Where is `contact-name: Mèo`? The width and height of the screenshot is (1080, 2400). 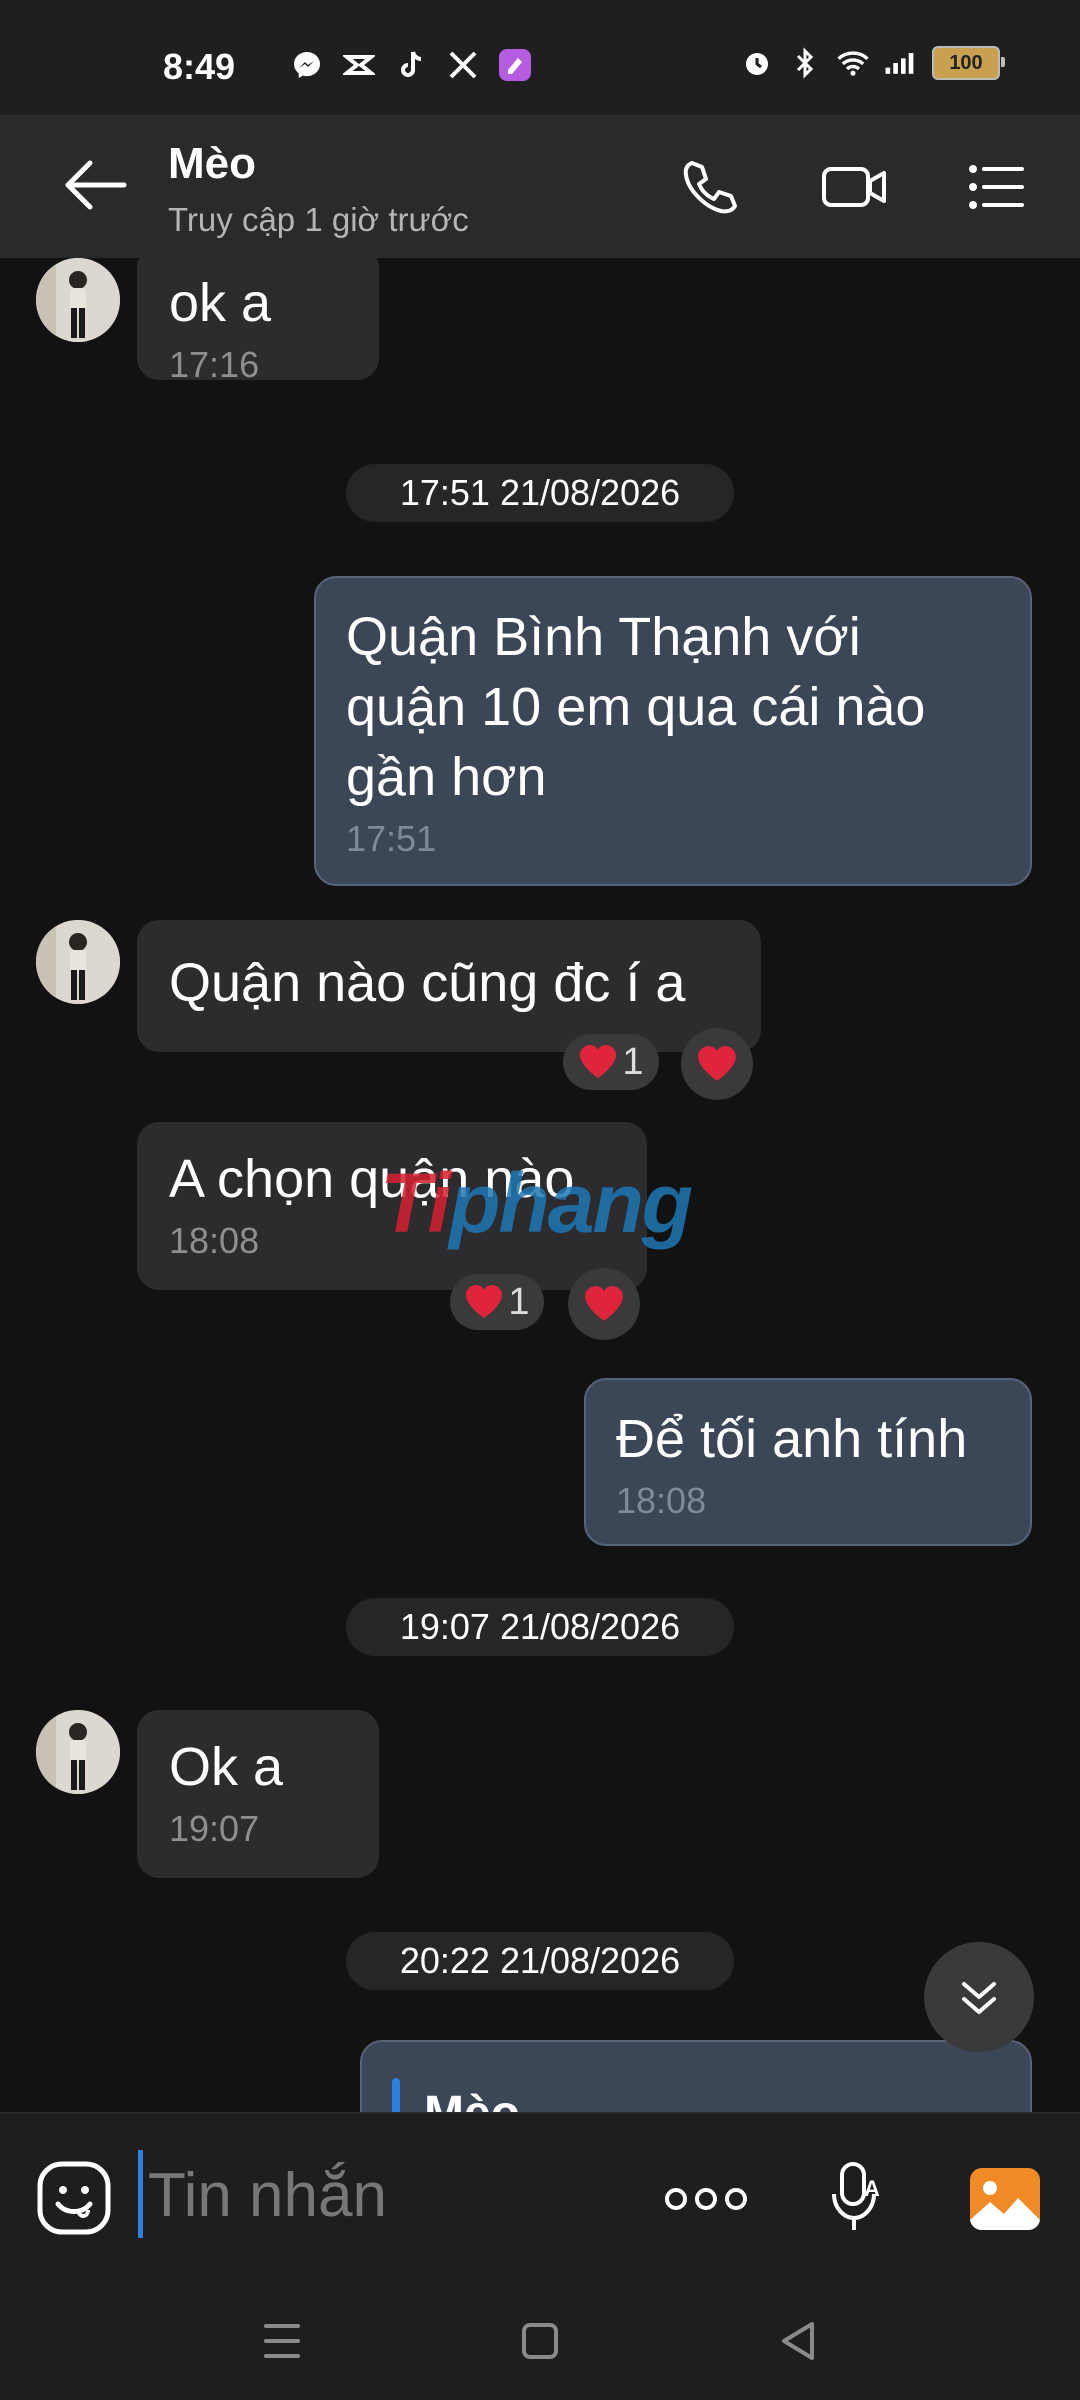 contact-name: Mèo is located at coordinates (212, 164).